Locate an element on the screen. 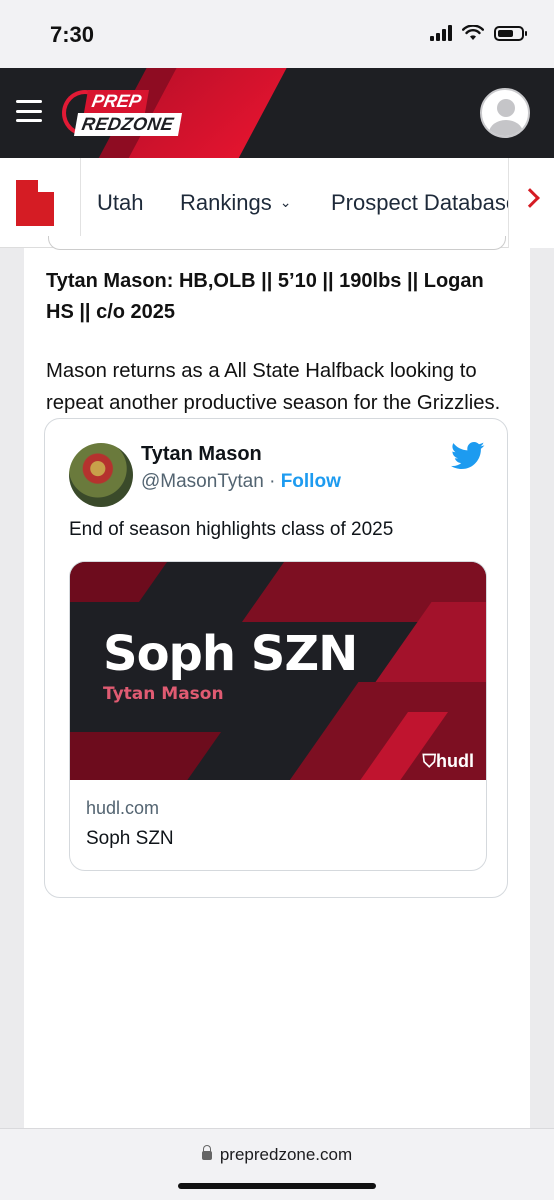 This screenshot has width=554, height=1200. tweet-author-line: @MasonTytan · Follow is located at coordinates (241, 482).